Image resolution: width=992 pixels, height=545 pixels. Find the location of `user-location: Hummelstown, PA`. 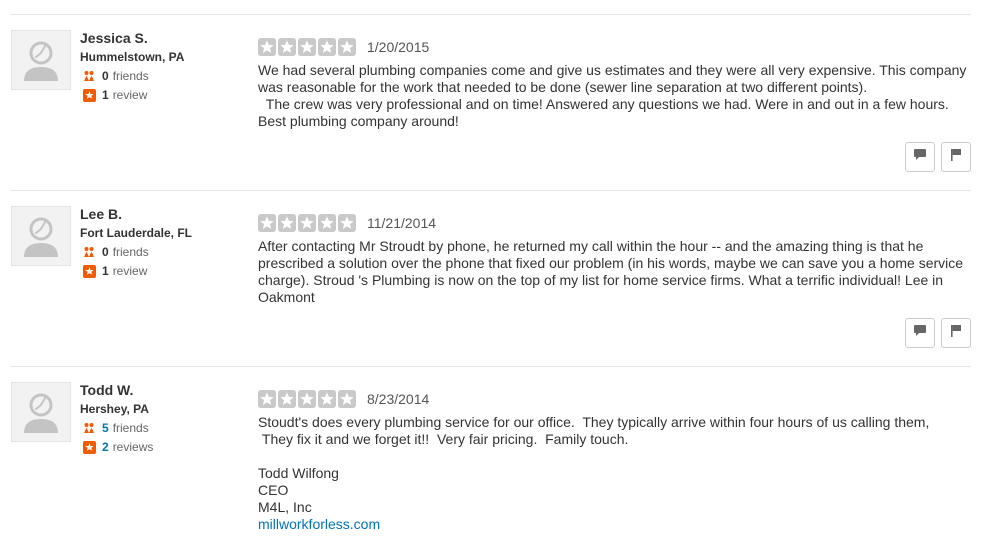

user-location: Hummelstown, PA is located at coordinates (132, 57).